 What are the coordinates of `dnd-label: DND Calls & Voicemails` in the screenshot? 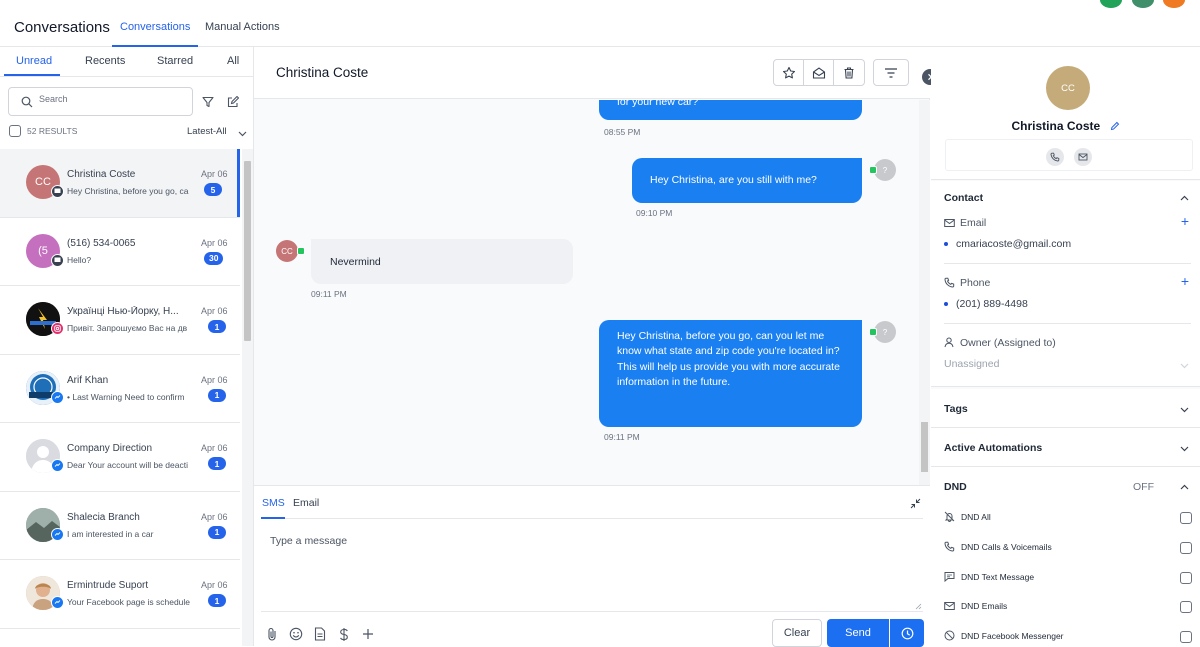 It's located at (1006, 547).